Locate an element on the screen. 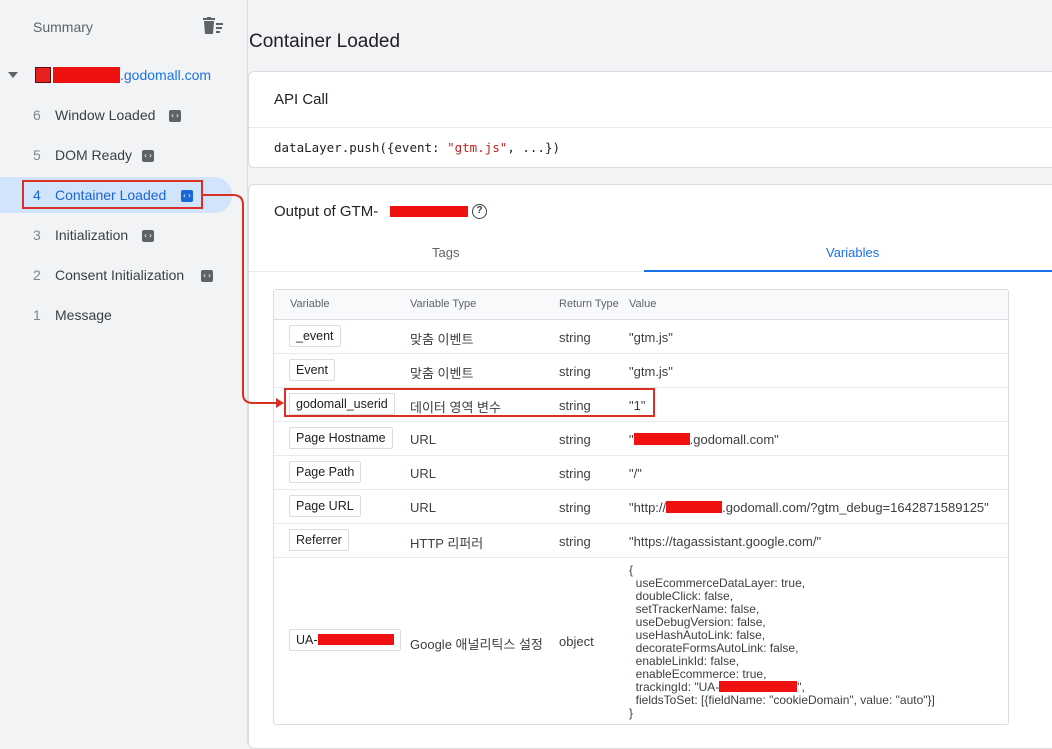 Image resolution: width=1052 pixels, height=749 pixels. table-row: _event 맞춤 이벤트 string "gtm.js" is located at coordinates (641, 337).